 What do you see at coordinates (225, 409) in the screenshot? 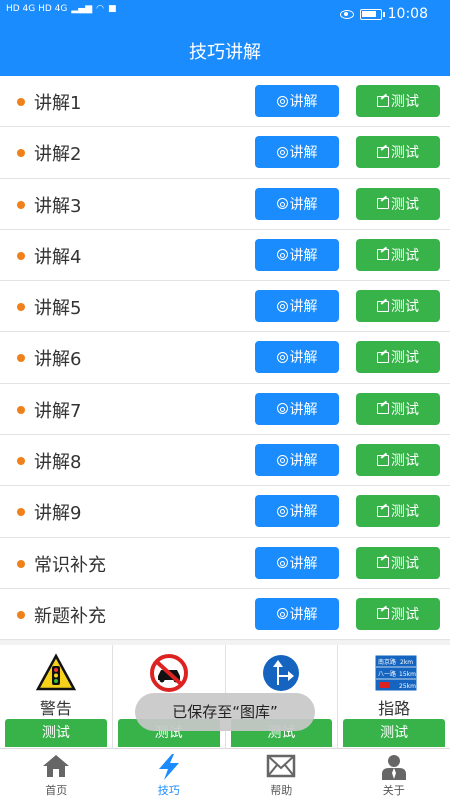
I see `list-item: 讲解7 讲解 测试` at bounding box center [225, 409].